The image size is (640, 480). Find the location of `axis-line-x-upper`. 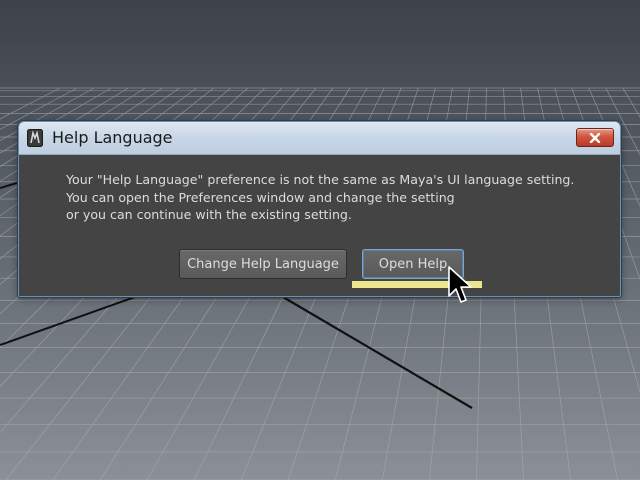

axis-line-x-upper is located at coordinates (10, 185).